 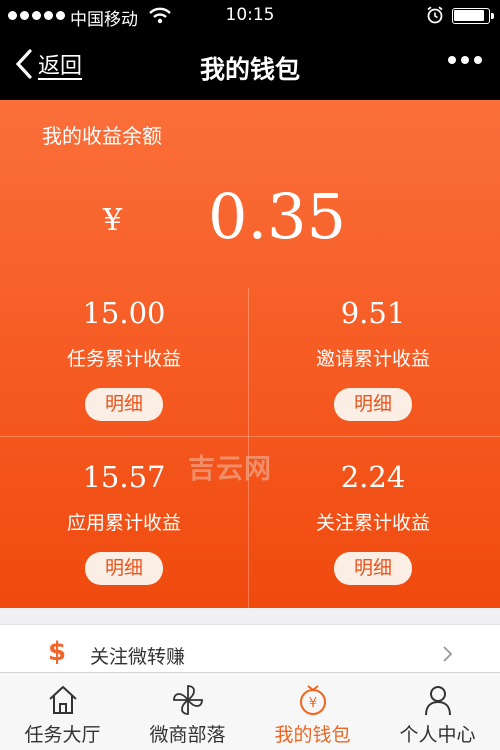 I want to click on wallet-icon: ¥, so click(x=312, y=700).